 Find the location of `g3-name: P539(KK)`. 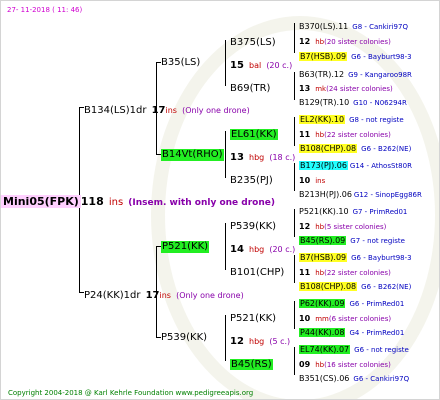

g3-name: P539(KK) is located at coordinates (253, 226).